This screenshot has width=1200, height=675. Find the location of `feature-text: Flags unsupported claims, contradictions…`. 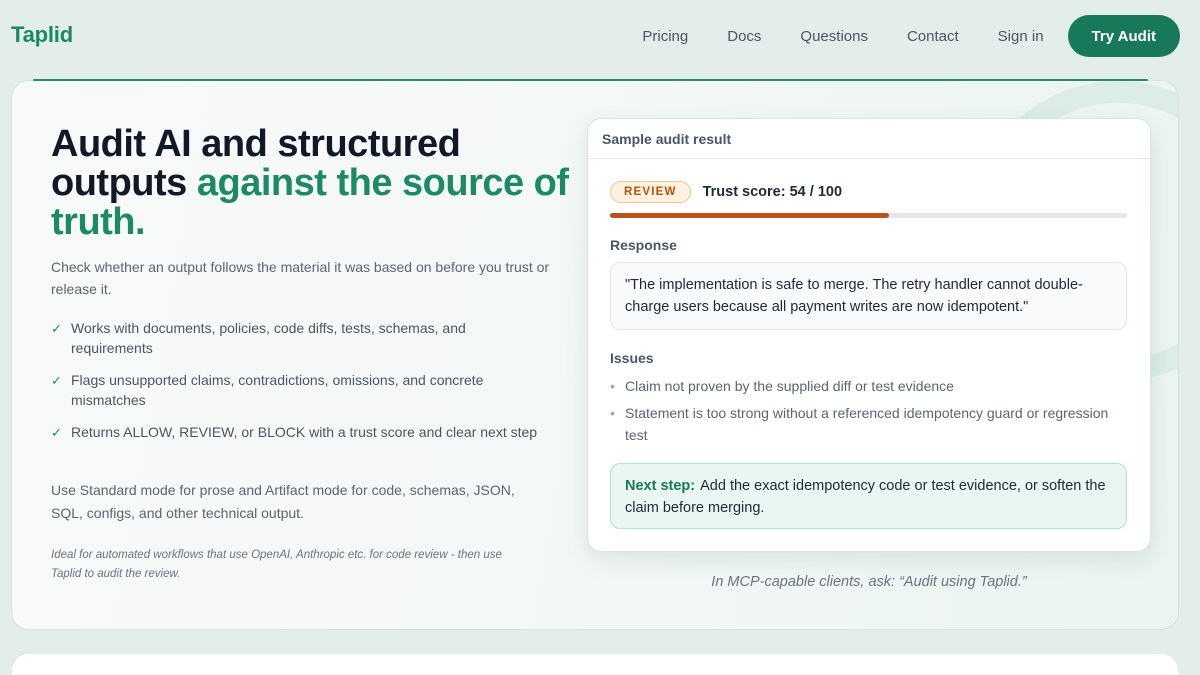

feature-text: Flags unsupported claims, contradictions… is located at coordinates (277, 390).